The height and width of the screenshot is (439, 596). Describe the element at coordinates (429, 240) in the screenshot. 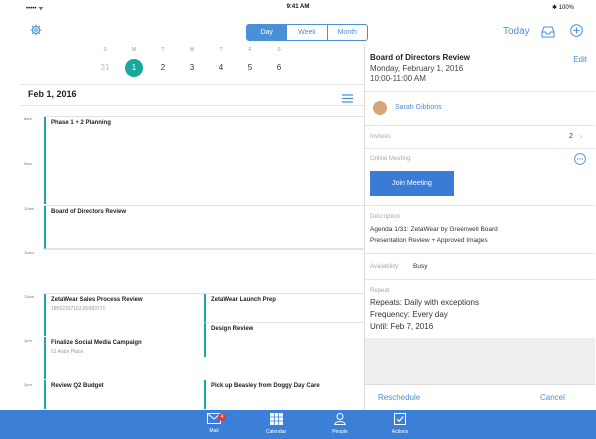

I see `description-line: Presentation Review + Approved Images` at that location.